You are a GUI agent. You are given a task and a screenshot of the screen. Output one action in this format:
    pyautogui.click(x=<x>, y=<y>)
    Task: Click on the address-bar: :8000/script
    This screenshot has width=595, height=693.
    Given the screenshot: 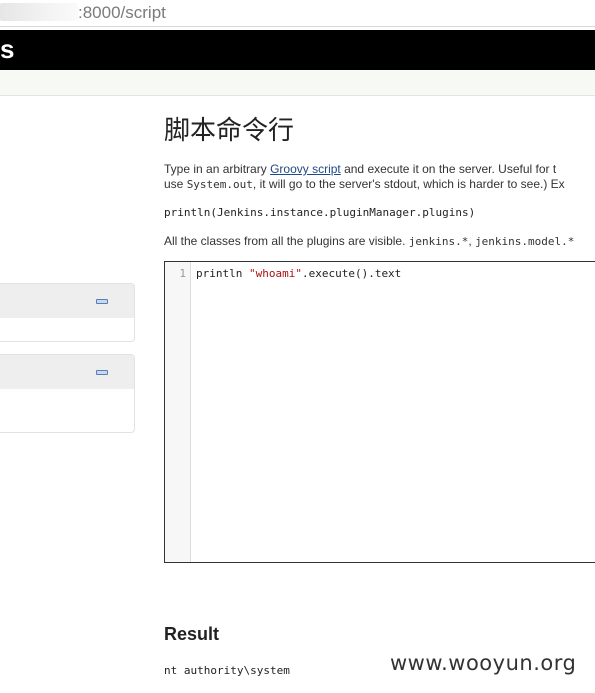 What is the action you would take?
    pyautogui.click(x=297, y=13)
    